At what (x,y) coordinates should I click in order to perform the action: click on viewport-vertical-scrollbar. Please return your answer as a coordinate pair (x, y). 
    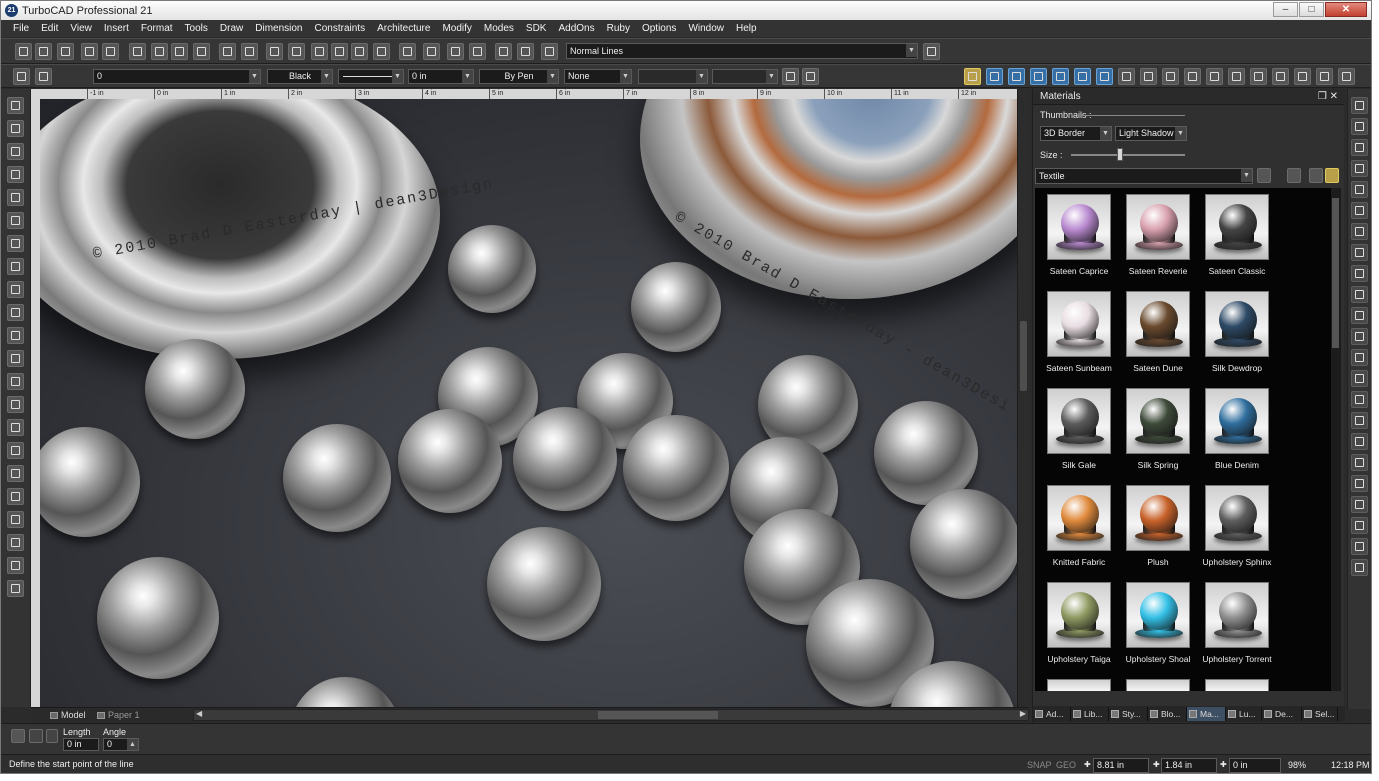
    Looking at the image, I should click on (1023, 398).